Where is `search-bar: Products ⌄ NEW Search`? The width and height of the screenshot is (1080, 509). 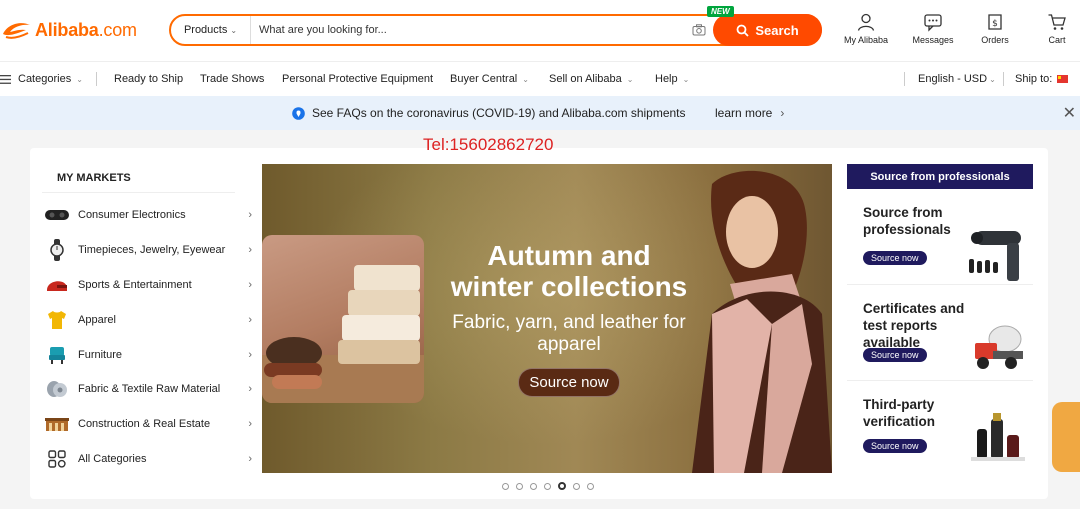
search-bar: Products ⌄ NEW Search is located at coordinates (495, 26).